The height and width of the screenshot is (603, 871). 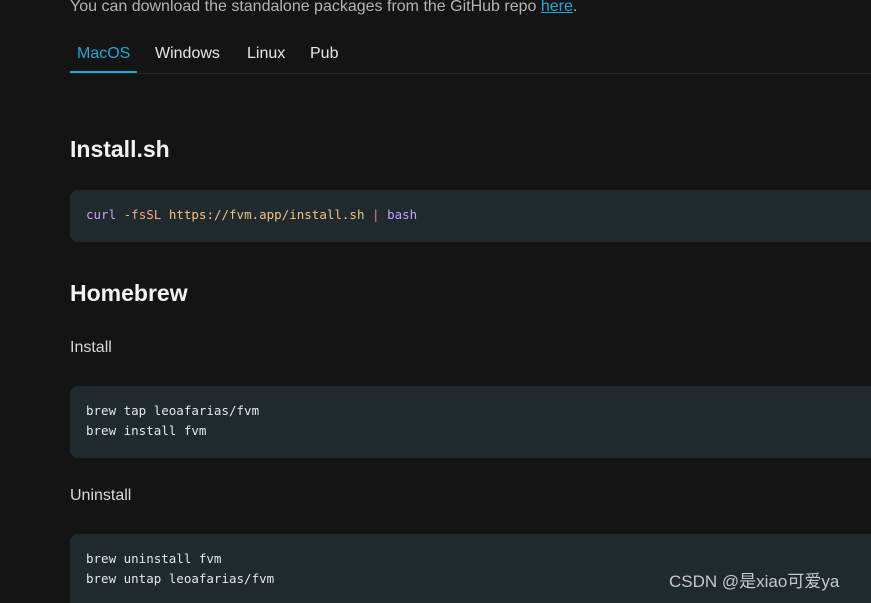 What do you see at coordinates (91, 347) in the screenshot?
I see `install-label: Install` at bounding box center [91, 347].